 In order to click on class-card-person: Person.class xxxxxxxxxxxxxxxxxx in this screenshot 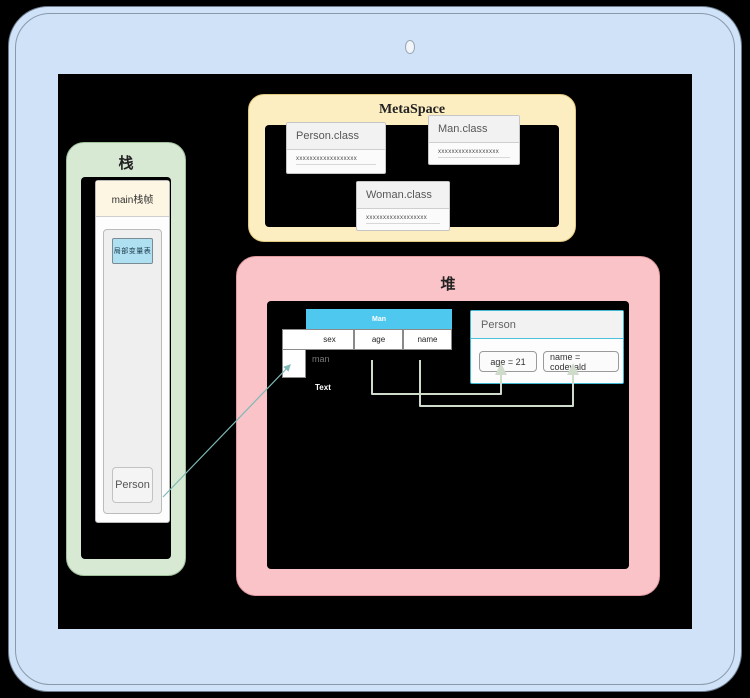, I will do `click(336, 148)`.